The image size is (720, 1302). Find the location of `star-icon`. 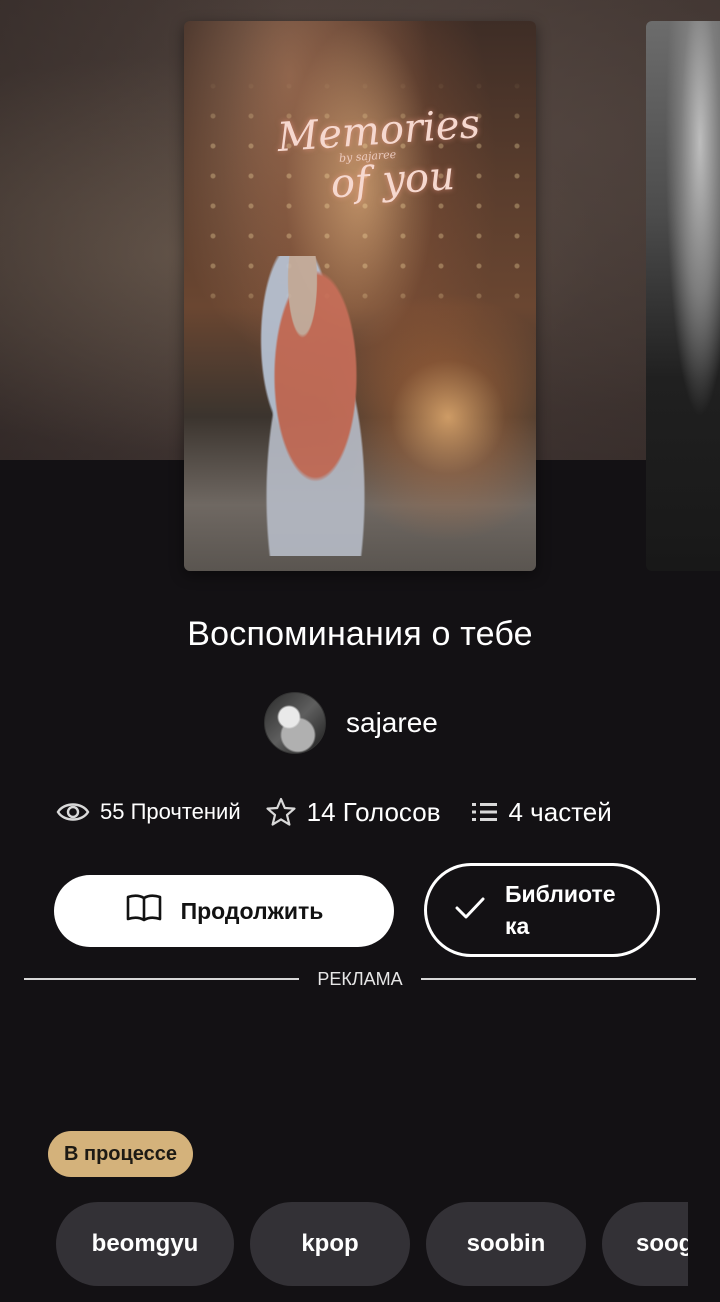

star-icon is located at coordinates (281, 812).